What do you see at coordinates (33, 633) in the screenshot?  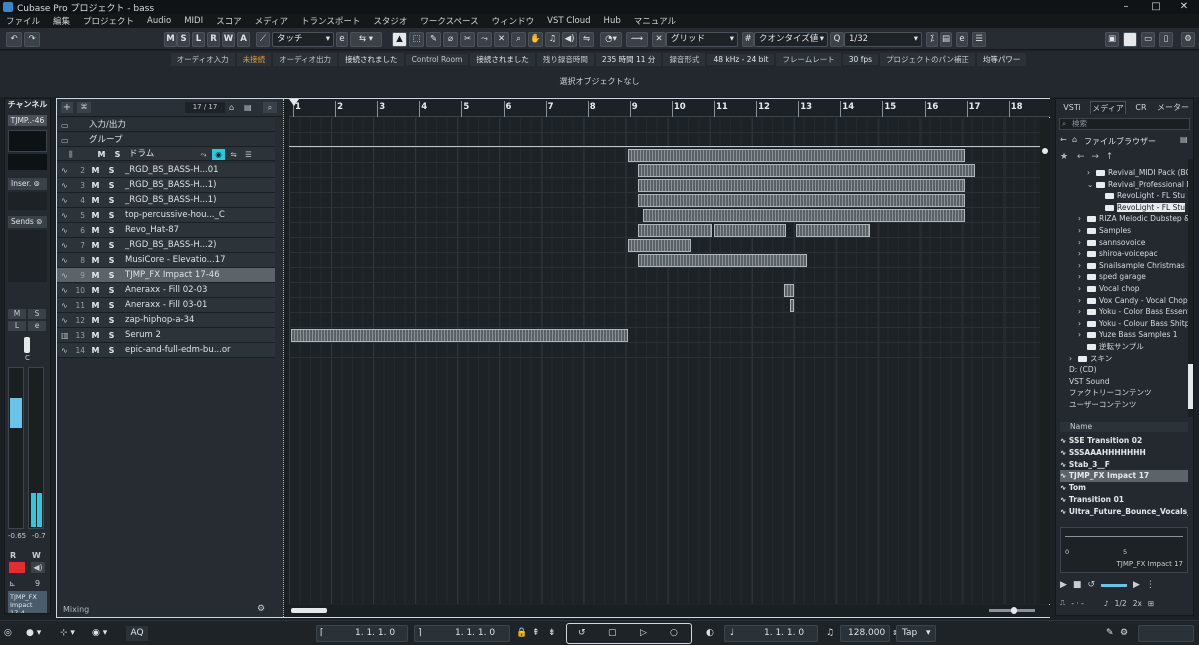 I see `record-mode-icon: ● ▾` at bounding box center [33, 633].